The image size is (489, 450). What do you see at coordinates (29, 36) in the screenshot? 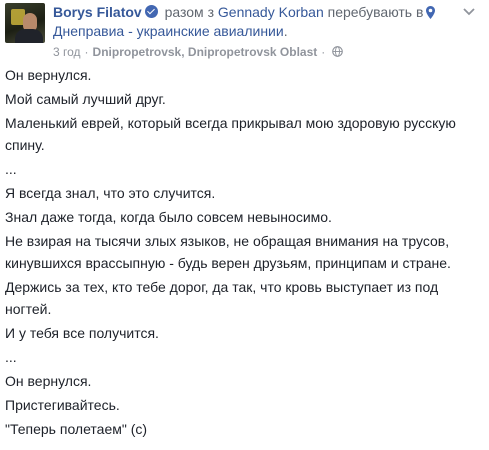
I see `avatar-body` at bounding box center [29, 36].